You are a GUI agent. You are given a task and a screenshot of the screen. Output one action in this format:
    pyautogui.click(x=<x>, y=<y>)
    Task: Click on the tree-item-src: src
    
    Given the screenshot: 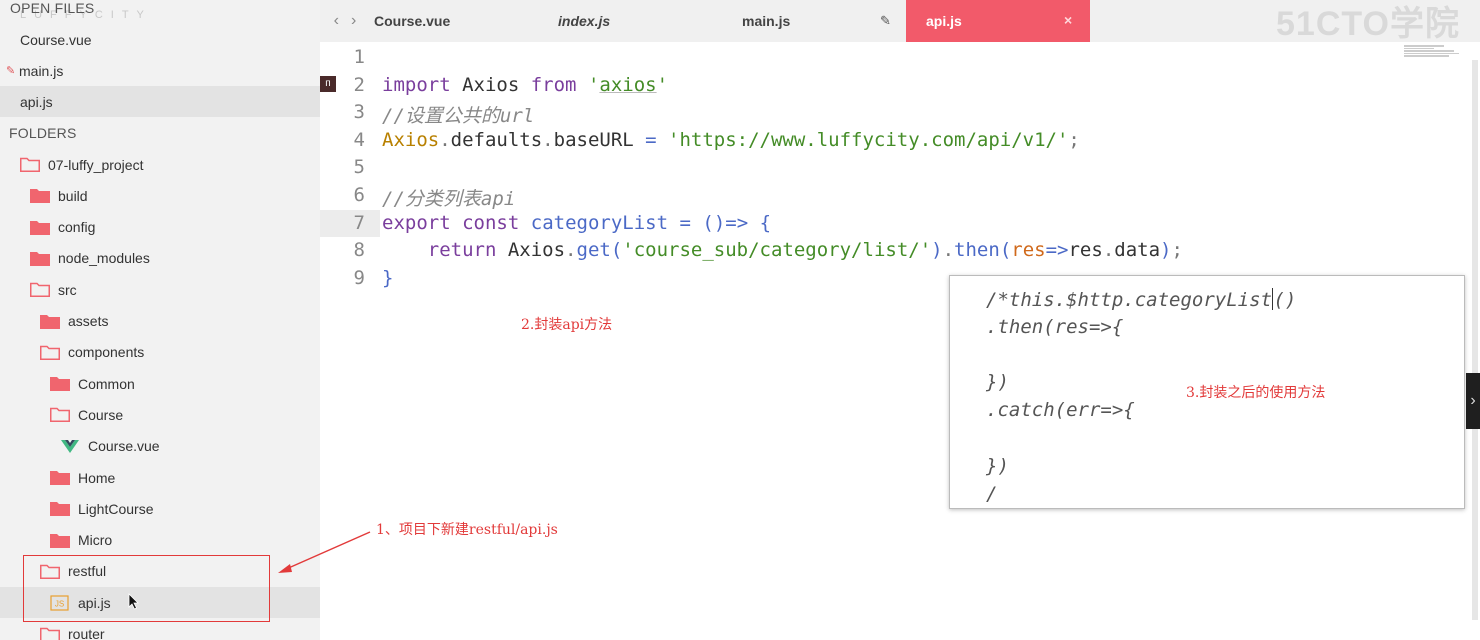 What is the action you would take?
    pyautogui.click(x=160, y=289)
    